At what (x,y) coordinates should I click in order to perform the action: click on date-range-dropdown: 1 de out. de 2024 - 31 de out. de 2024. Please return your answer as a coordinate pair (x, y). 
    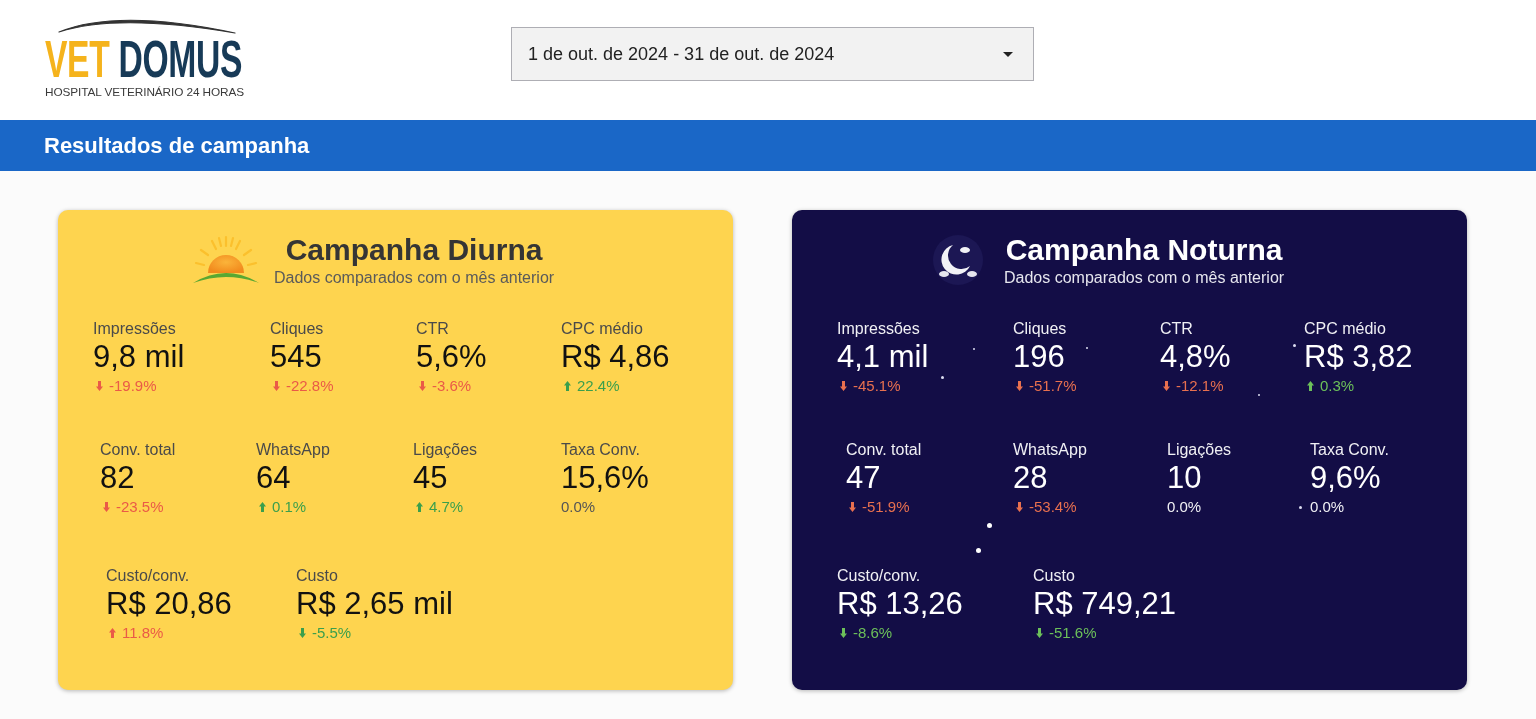
    Looking at the image, I should click on (772, 54).